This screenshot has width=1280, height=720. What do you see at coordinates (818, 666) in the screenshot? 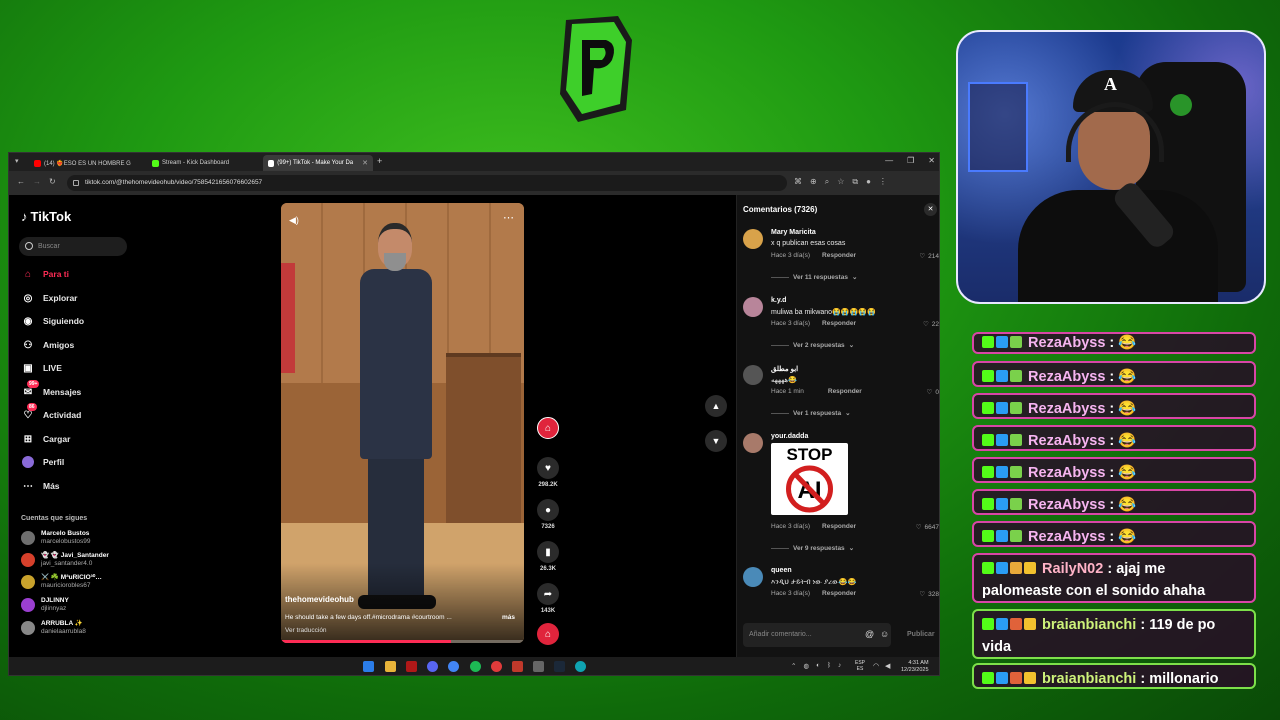
I see `tray-icon: ◐` at bounding box center [818, 666].